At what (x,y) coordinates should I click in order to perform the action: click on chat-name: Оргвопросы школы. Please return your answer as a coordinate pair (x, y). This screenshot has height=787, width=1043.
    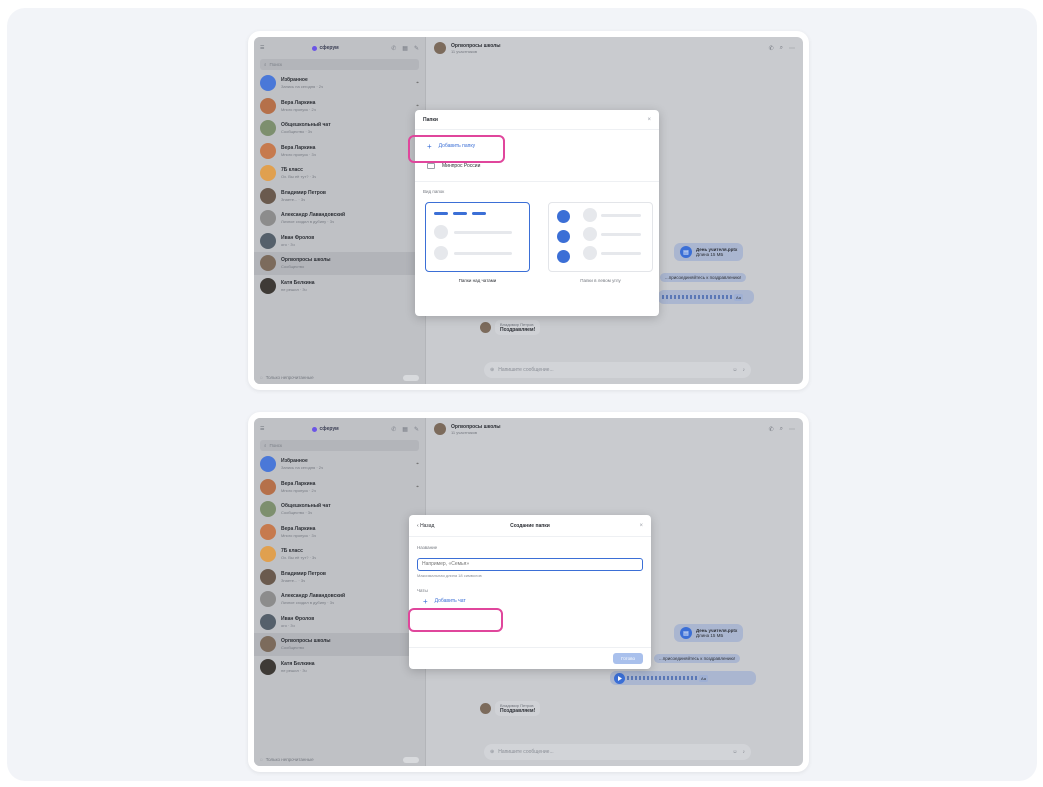
    Looking at the image, I should click on (306, 260).